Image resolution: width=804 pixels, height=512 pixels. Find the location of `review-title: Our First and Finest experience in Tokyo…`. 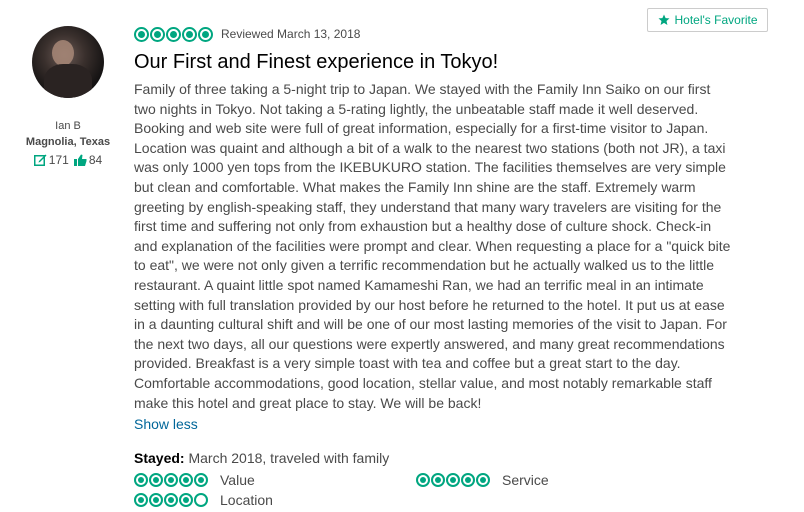

review-title: Our First and Finest experience in Tokyo… is located at coordinates (434, 62).